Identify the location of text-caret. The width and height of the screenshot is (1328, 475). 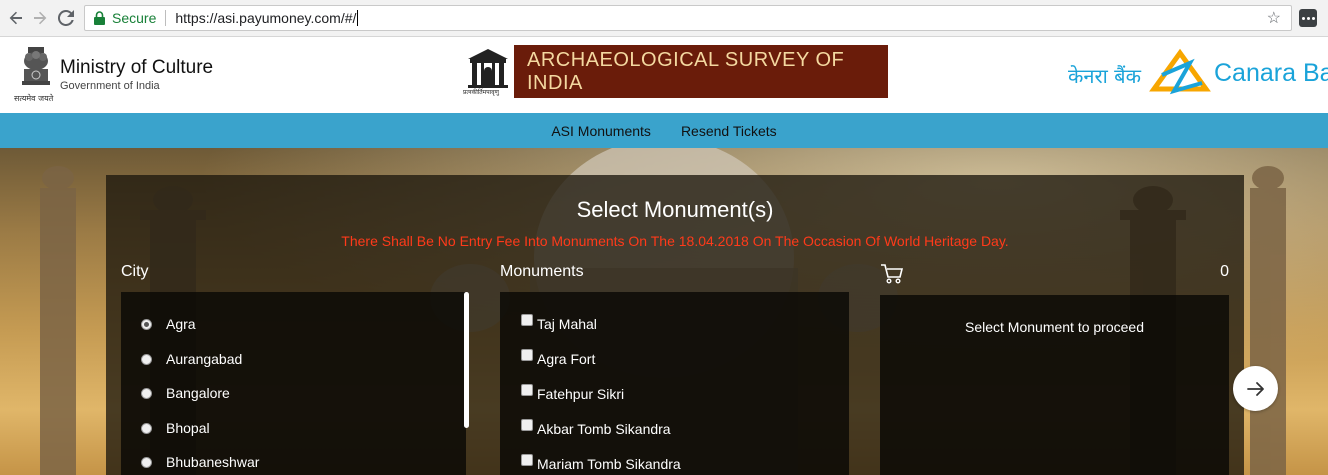
(358, 18).